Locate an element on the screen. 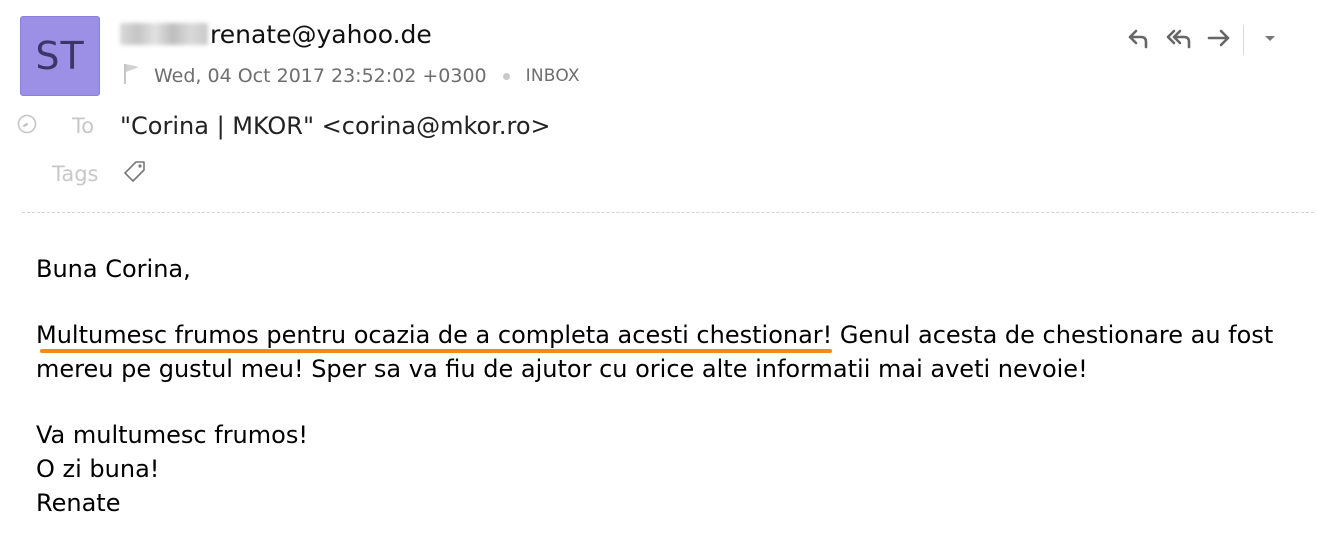 This screenshot has height=536, width=1318. recipient: "Corina | MKOR" <corina@mkor.ro> is located at coordinates (335, 126).